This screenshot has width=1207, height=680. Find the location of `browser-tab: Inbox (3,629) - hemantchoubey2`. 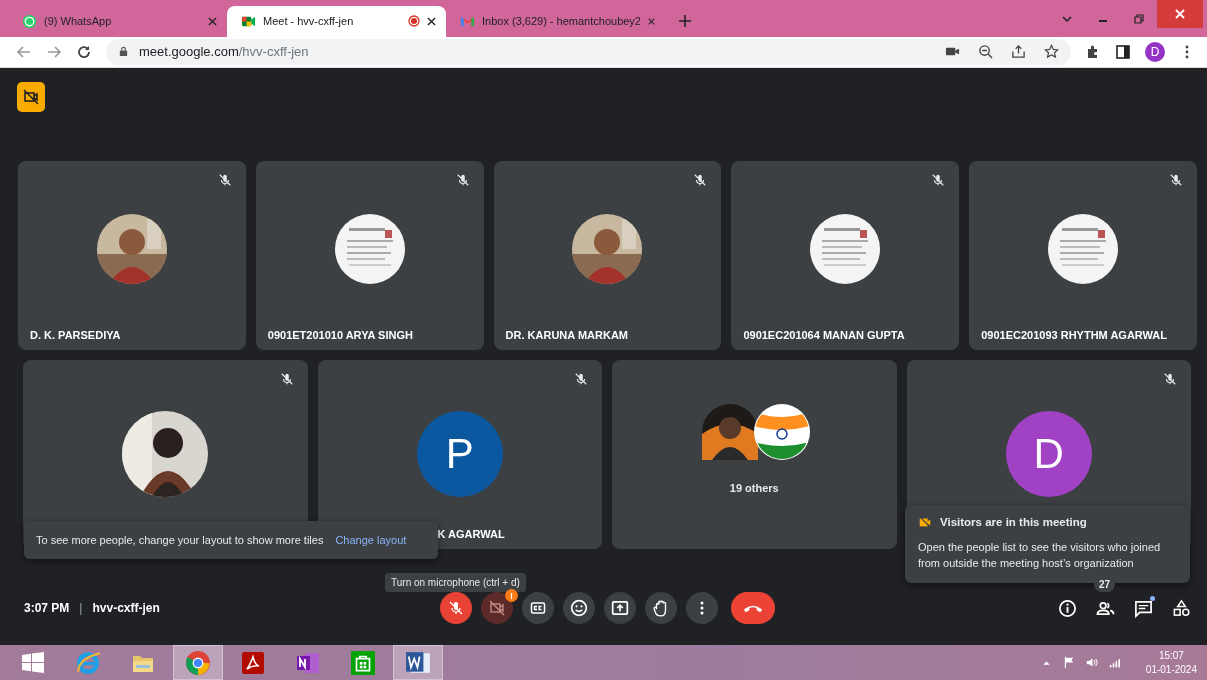

browser-tab: Inbox (3,629) - hemantchoubey2 is located at coordinates (555, 21).